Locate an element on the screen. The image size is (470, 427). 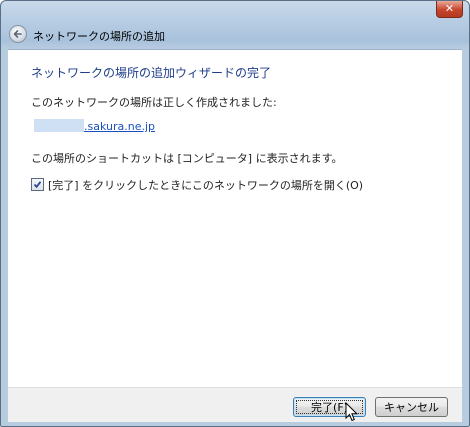
window-title: ネットワークの場所の追加 is located at coordinates (99, 36).